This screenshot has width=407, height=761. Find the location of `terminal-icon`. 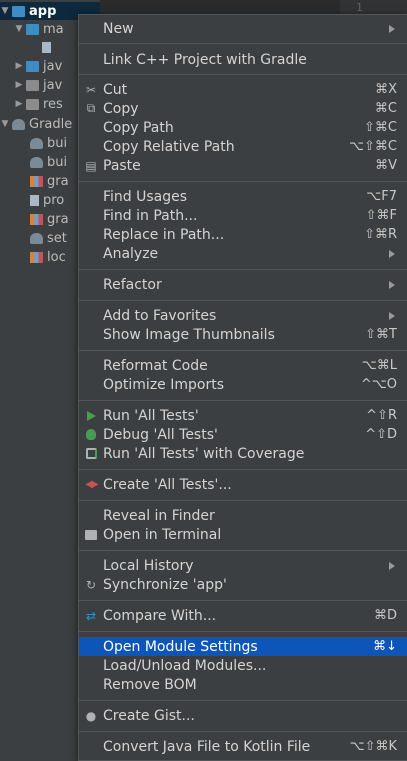

terminal-icon is located at coordinates (91, 535).